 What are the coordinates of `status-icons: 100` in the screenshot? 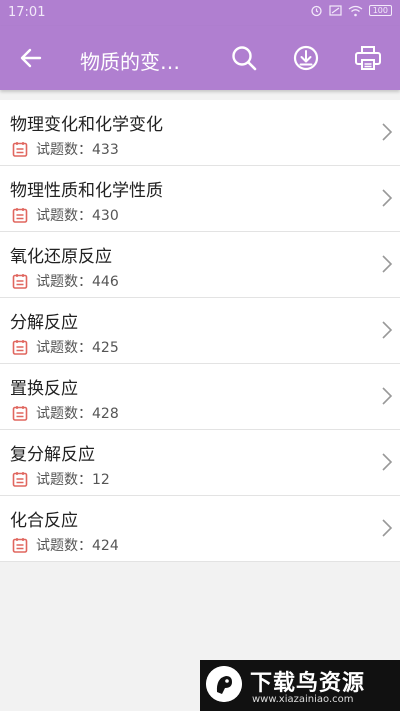 It's located at (351, 10).